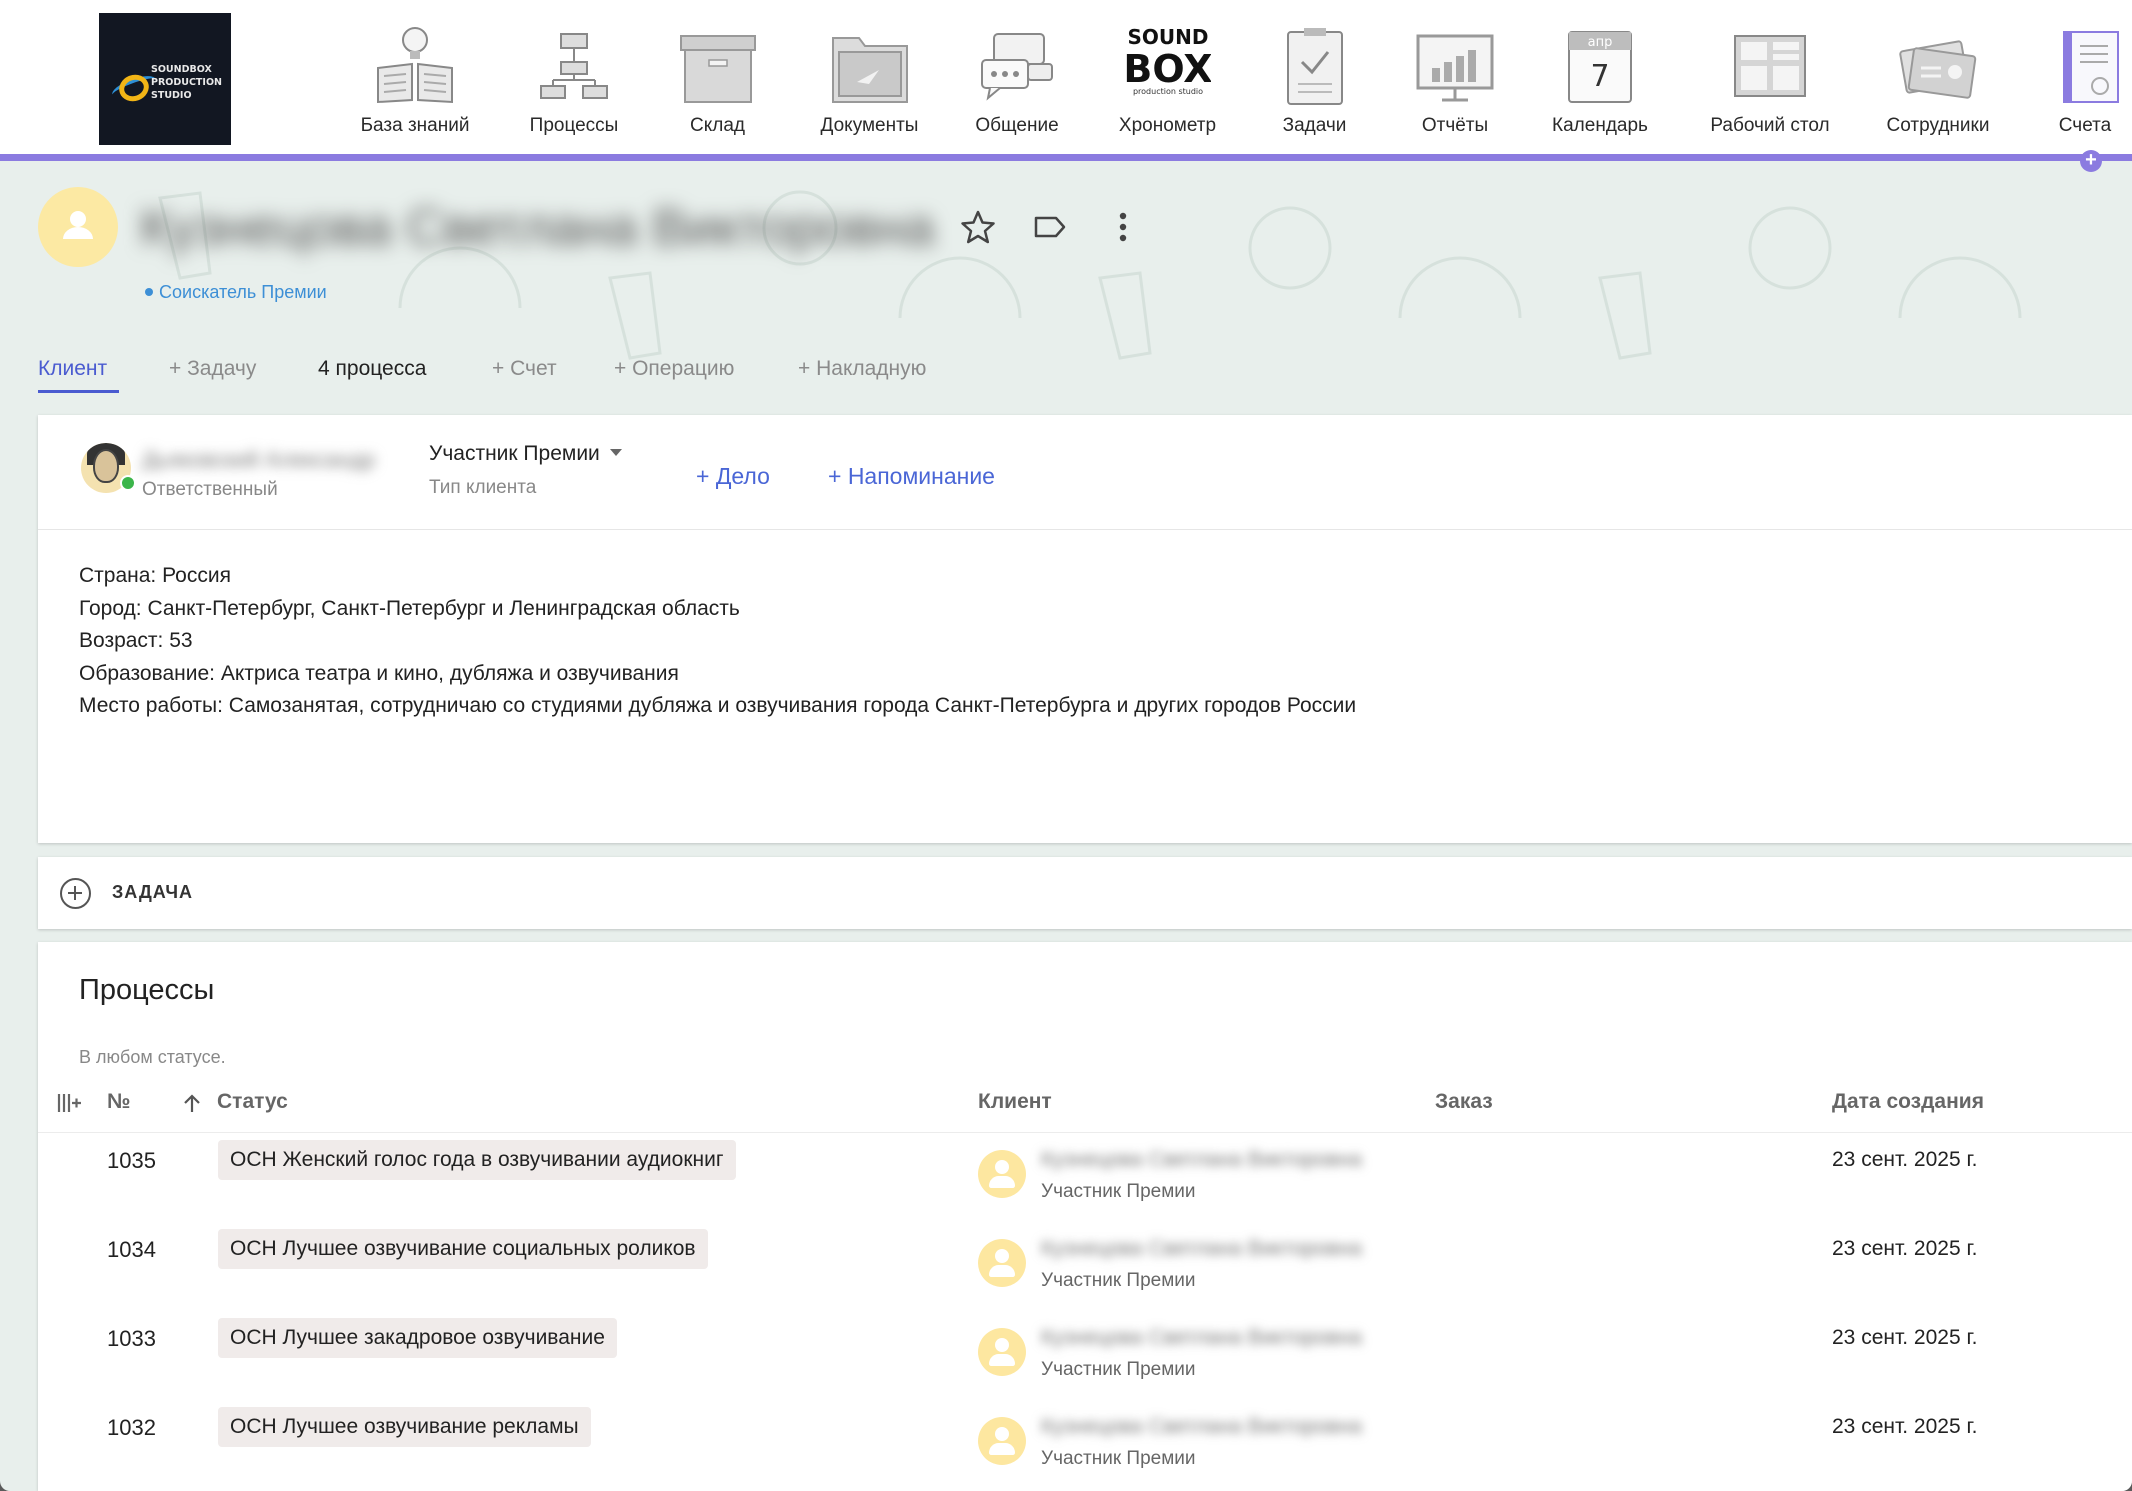  Describe the element at coordinates (733, 476) in the screenshot. I see `add-deal-link: + Дело` at that location.